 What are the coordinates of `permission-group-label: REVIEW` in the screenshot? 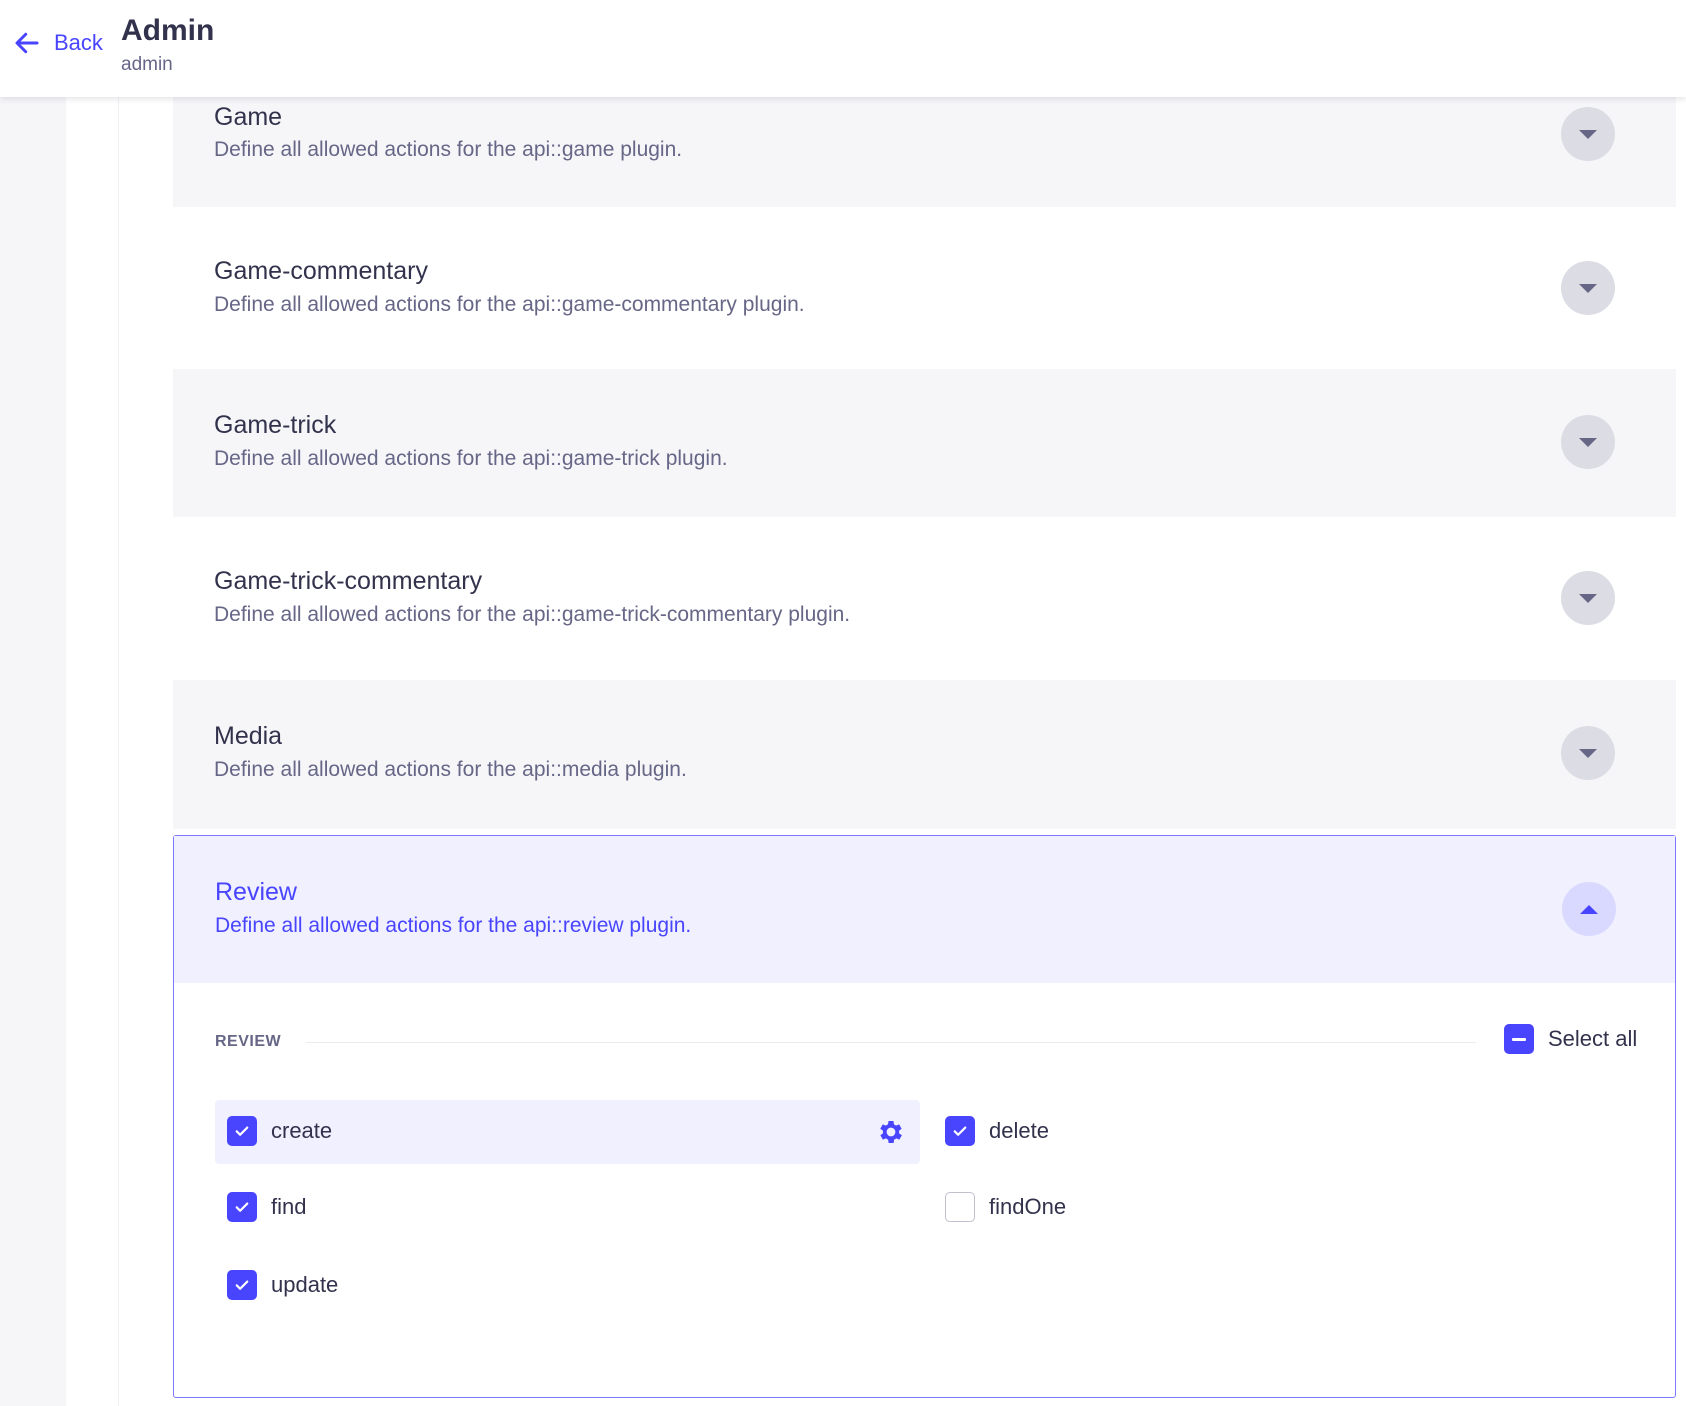 It's located at (248, 1041).